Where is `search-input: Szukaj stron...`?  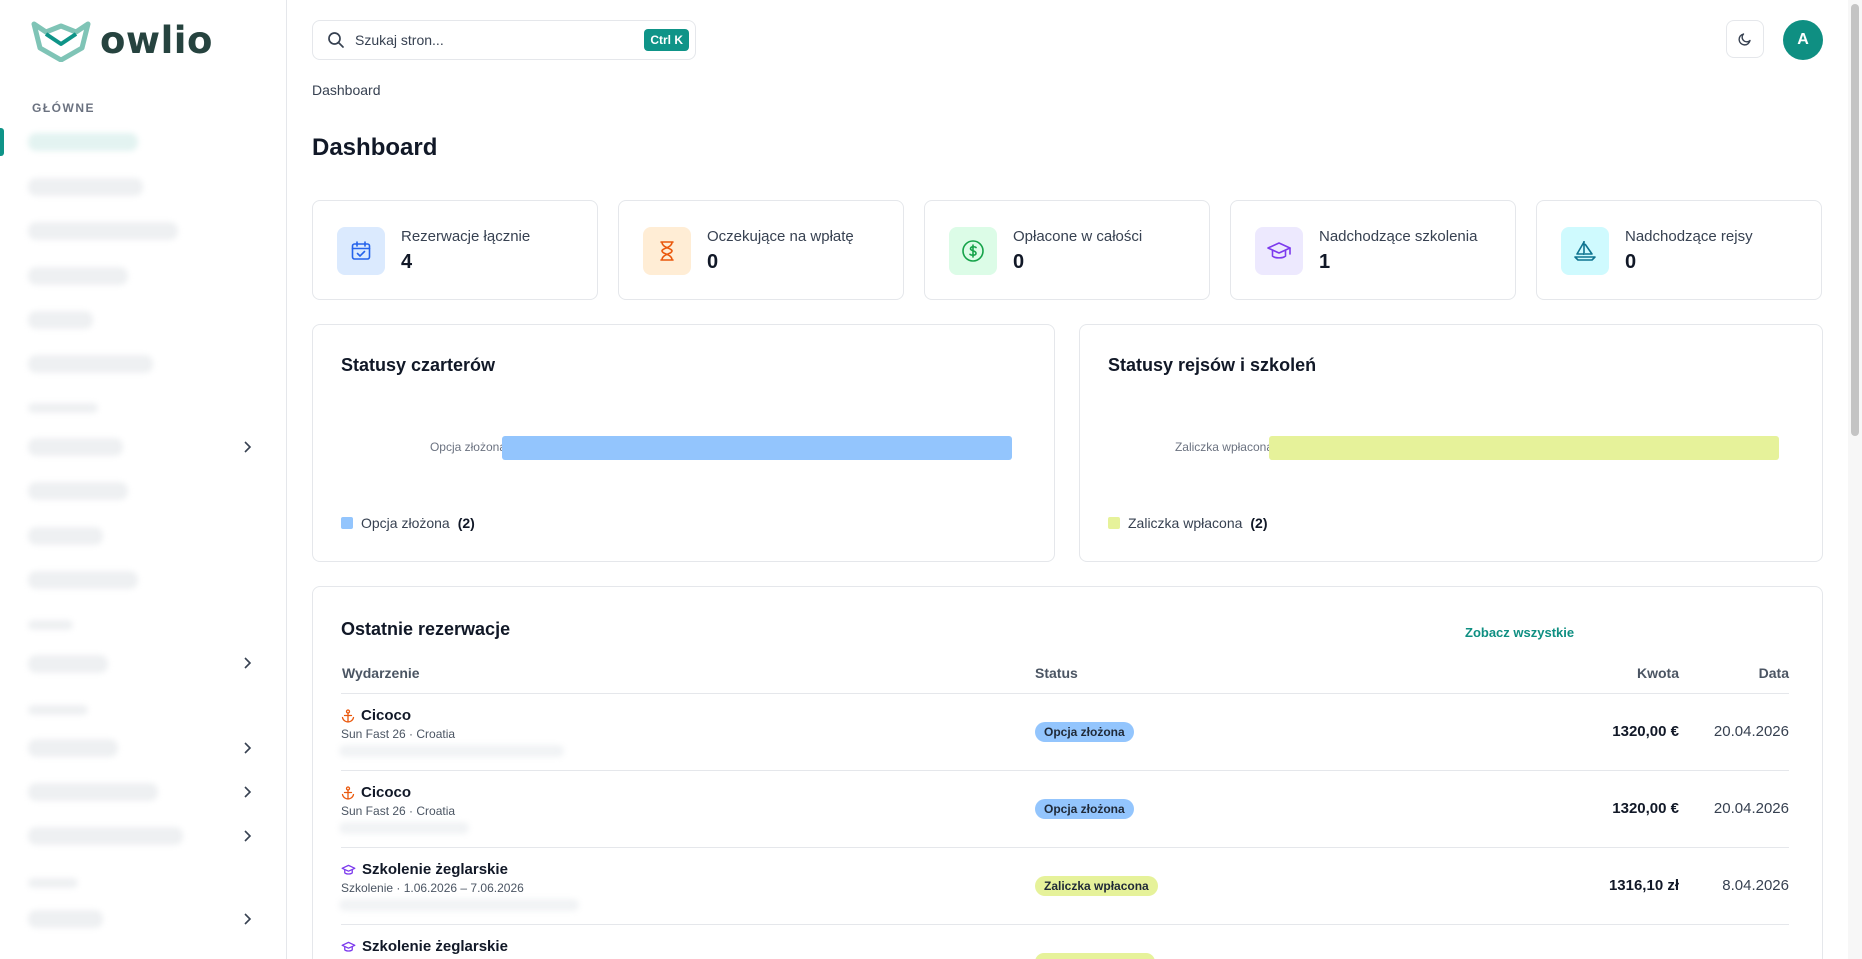
search-input: Szukaj stron... is located at coordinates (499, 40).